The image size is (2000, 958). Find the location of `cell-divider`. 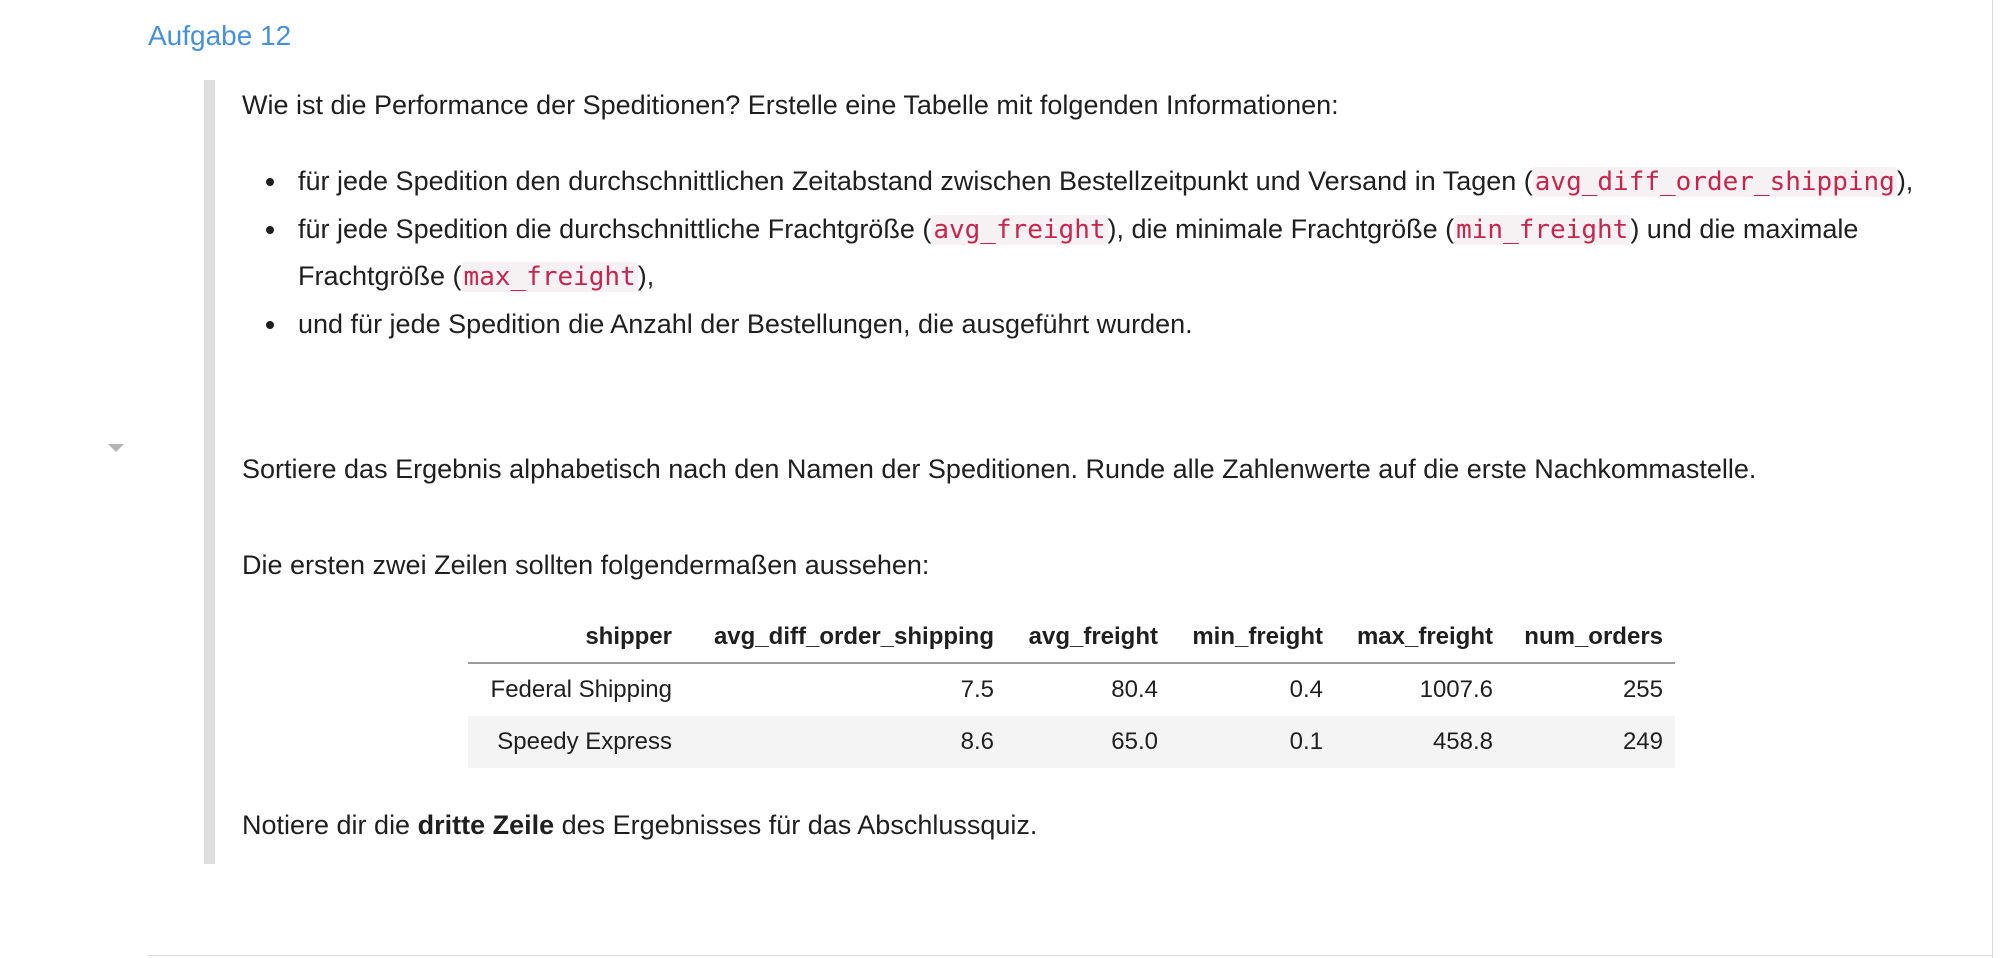

cell-divider is located at coordinates (1070, 955).